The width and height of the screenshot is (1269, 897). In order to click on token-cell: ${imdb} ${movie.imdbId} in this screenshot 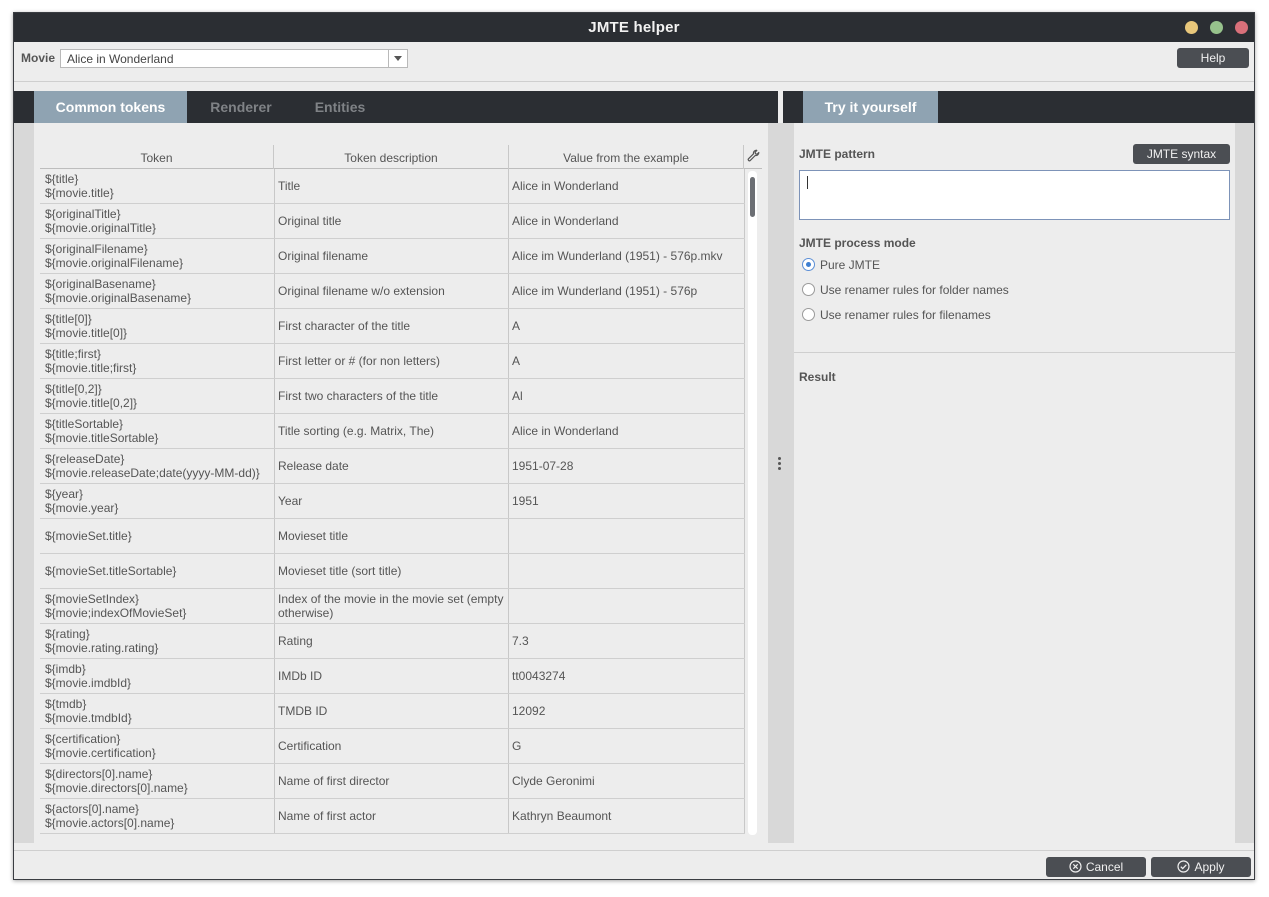, I will do `click(157, 676)`.